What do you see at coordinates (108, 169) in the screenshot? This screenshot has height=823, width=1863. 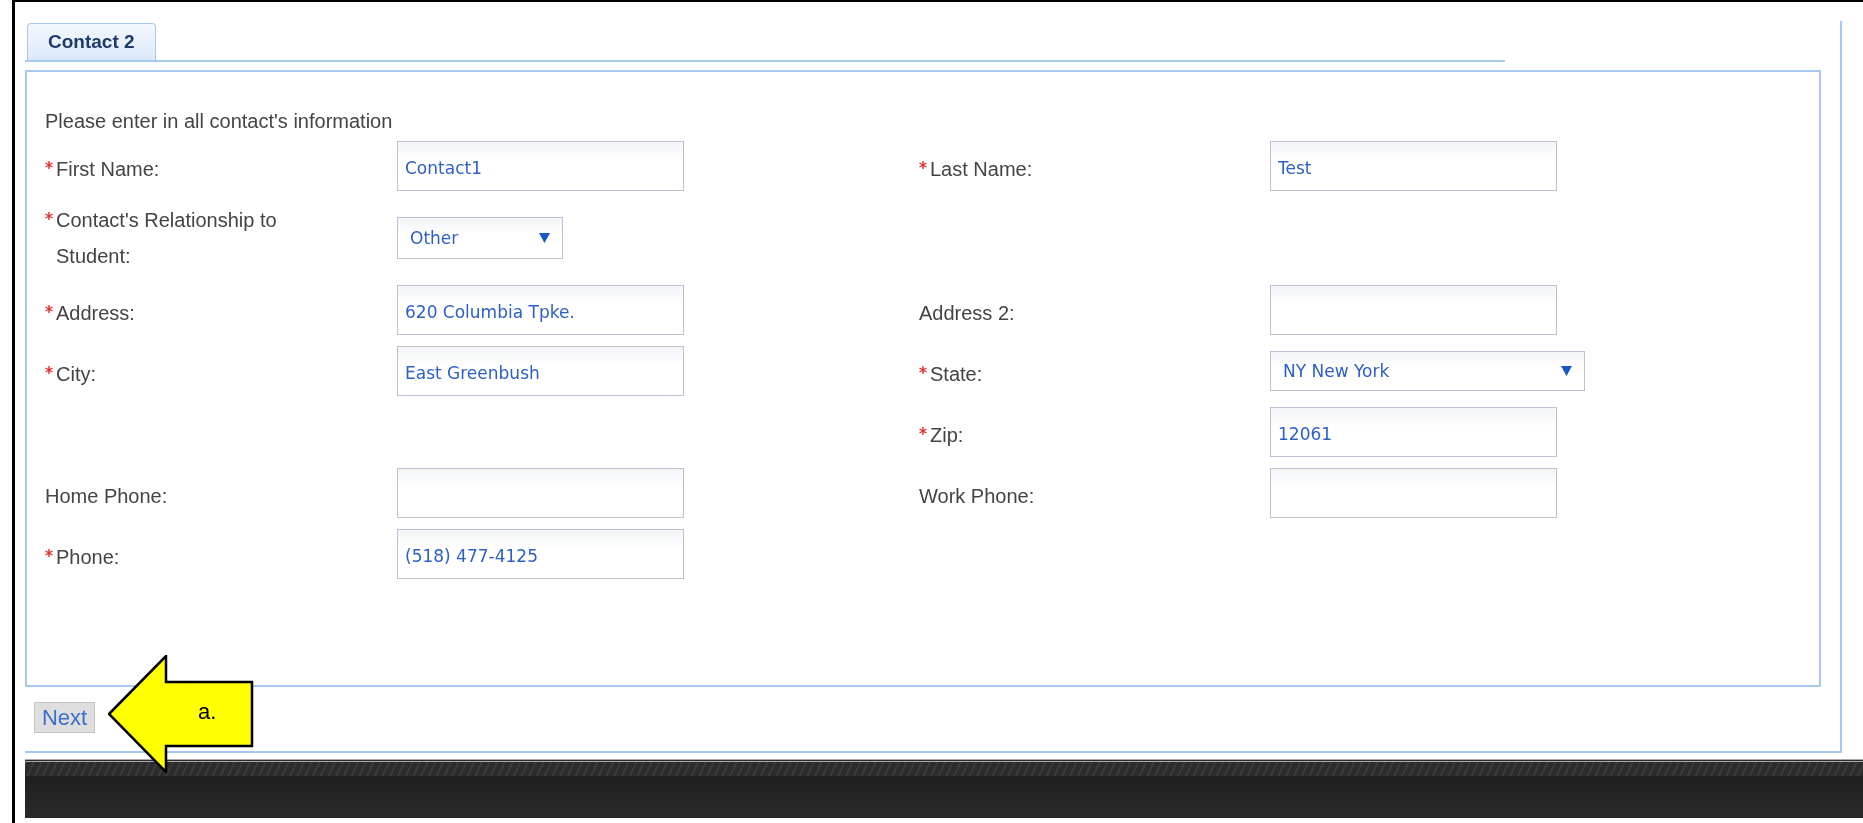 I see `field-label: First Name:` at bounding box center [108, 169].